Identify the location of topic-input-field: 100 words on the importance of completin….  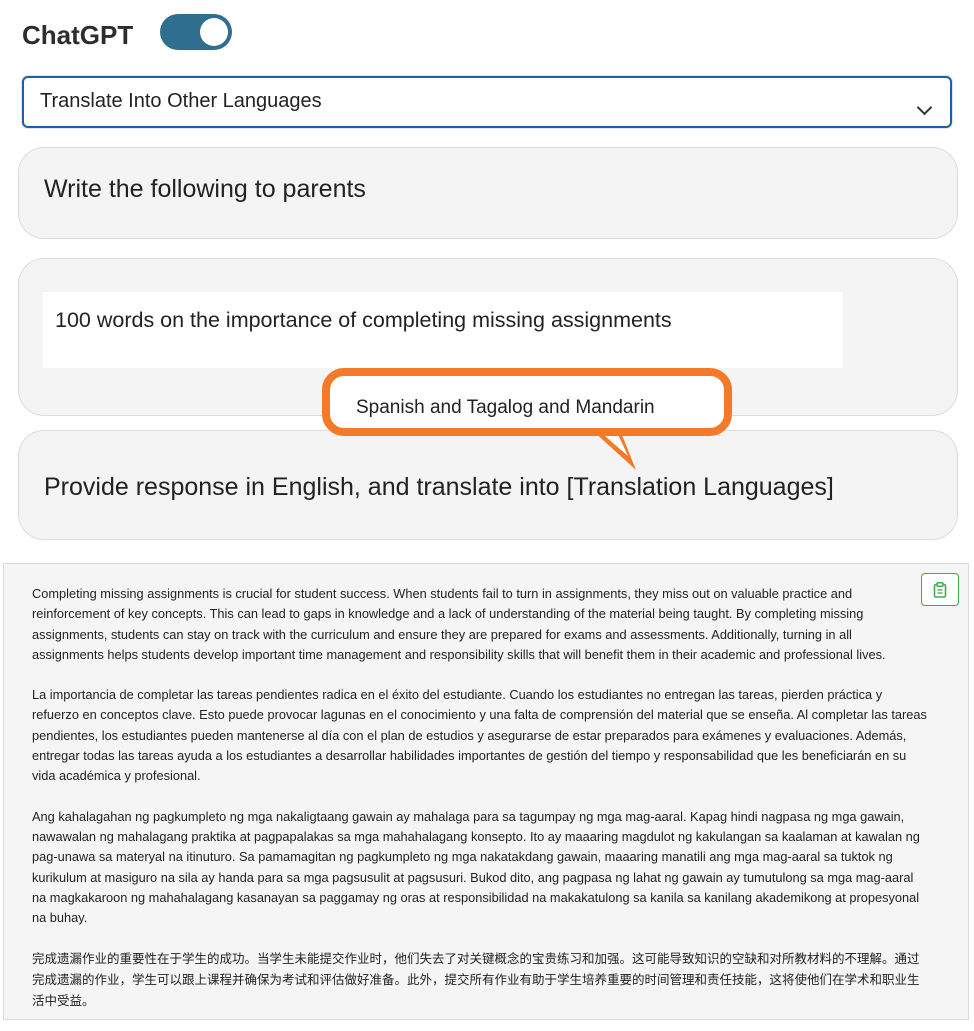
(443, 330).